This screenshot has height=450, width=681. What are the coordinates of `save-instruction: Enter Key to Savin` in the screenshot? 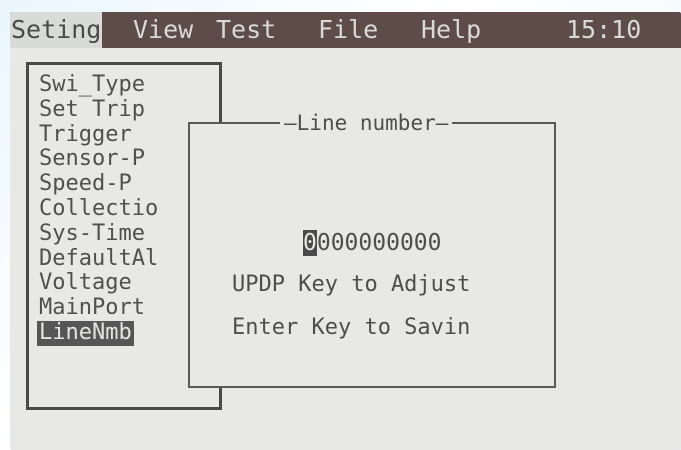 It's located at (351, 327).